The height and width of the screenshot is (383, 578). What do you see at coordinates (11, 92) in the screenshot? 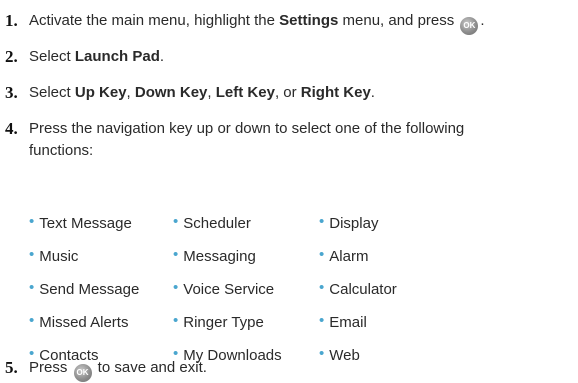
I see `step-number: 3.` at bounding box center [11, 92].